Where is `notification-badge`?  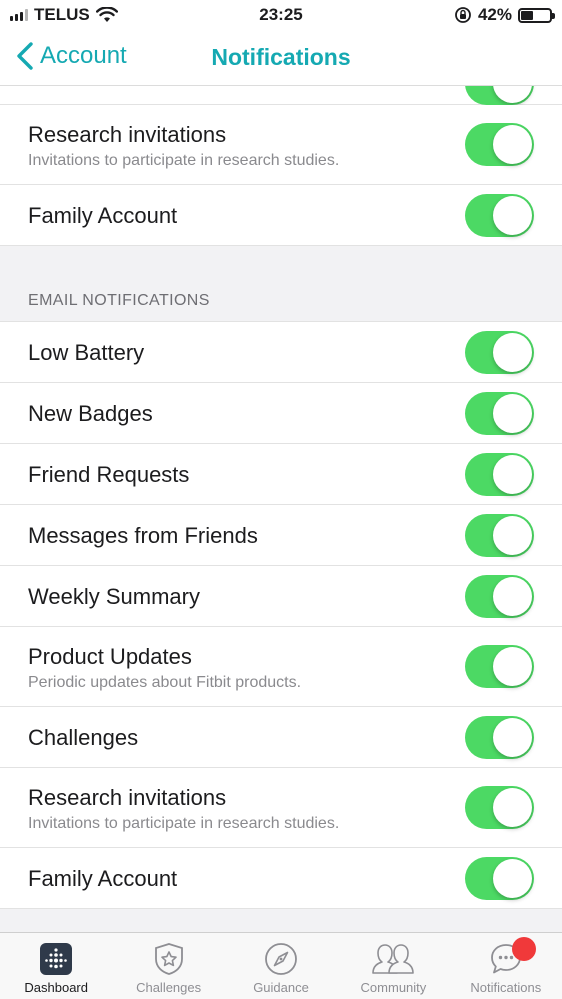
notification-badge is located at coordinates (523, 949).